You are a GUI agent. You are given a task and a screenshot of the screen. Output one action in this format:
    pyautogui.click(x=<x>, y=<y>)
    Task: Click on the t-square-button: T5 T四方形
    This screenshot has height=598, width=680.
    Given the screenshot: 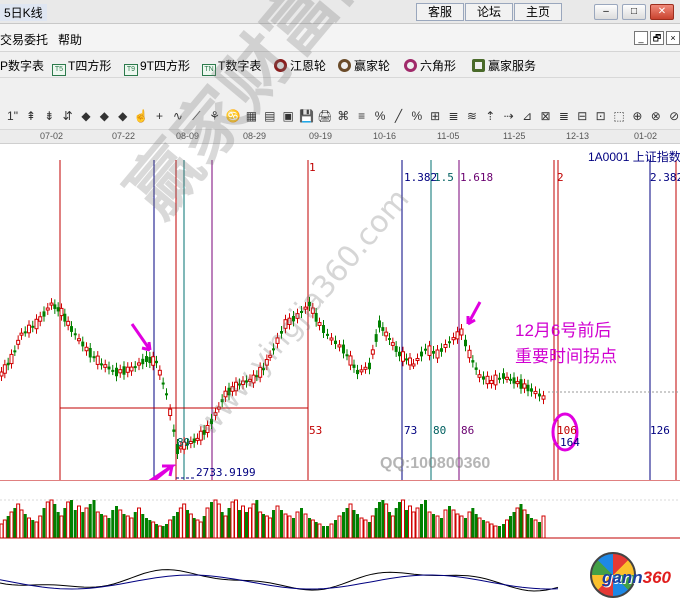 What is the action you would take?
    pyautogui.click(x=81, y=66)
    